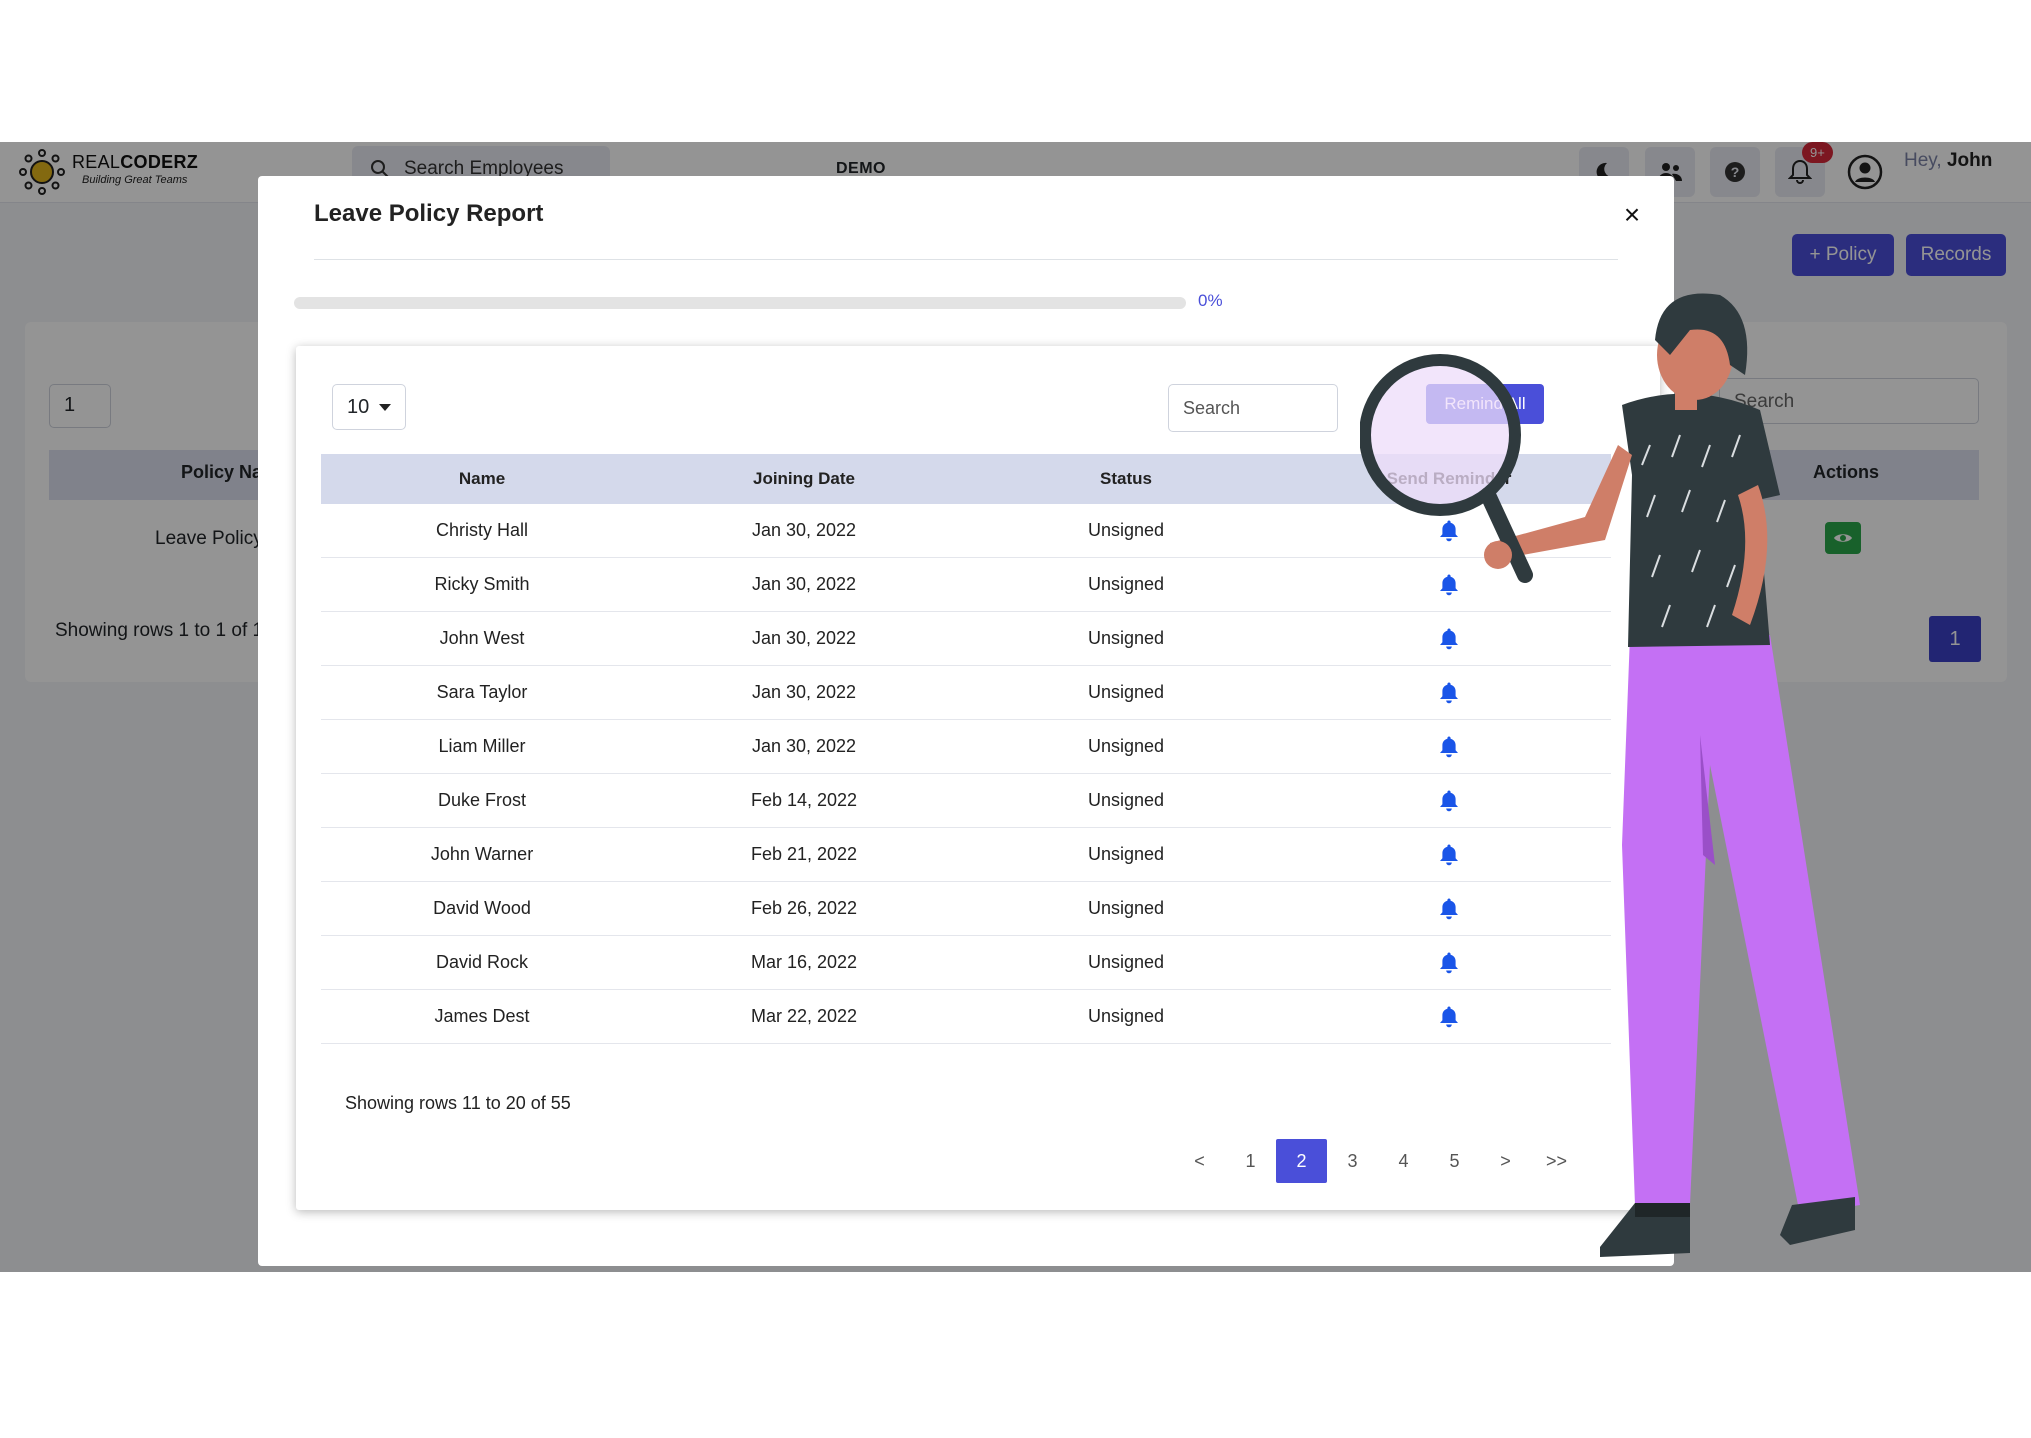 This screenshot has height=1438, width=2031. What do you see at coordinates (482, 638) in the screenshot?
I see `cell-name: John West` at bounding box center [482, 638].